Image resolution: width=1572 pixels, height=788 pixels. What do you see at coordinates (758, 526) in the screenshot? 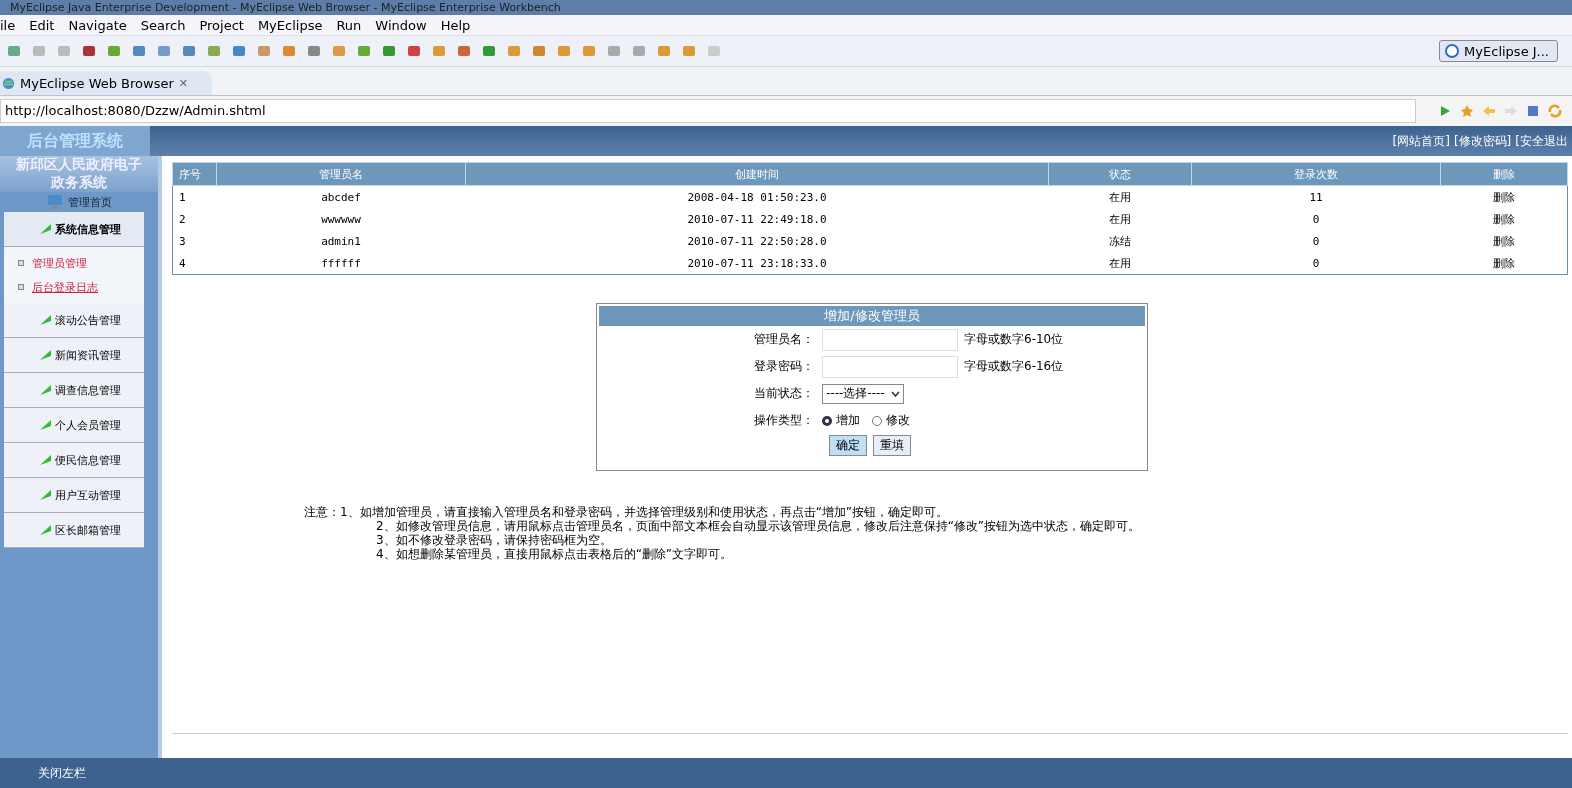
I see `note-text: 2、如修改管理员信息，请用鼠标点击管理员名，页面中部文本框会自动显示该管理员信息，修改后注意保持“修改”按钮为选中状态，确定即可。` at bounding box center [758, 526].